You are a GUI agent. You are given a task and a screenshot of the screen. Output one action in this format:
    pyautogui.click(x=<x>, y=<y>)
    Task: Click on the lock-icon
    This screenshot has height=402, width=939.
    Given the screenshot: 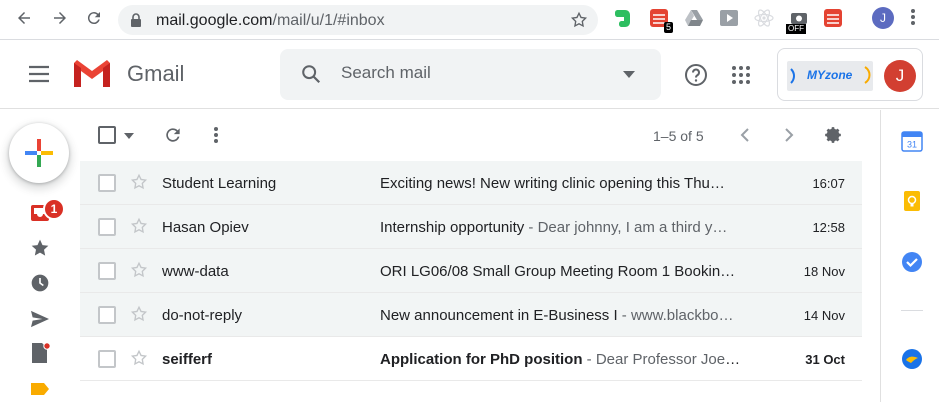 What is the action you would take?
    pyautogui.click(x=136, y=20)
    